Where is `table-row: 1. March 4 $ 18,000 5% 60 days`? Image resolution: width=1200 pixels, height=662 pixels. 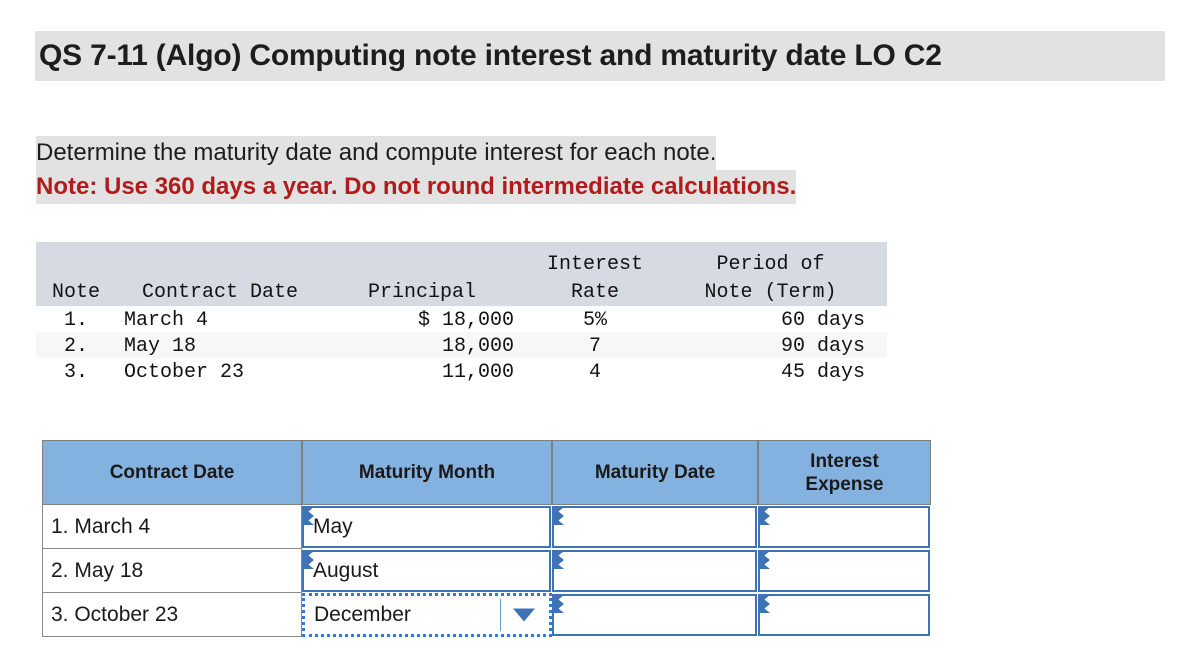 table-row: 1. March 4 $ 18,000 5% 60 days is located at coordinates (461, 319).